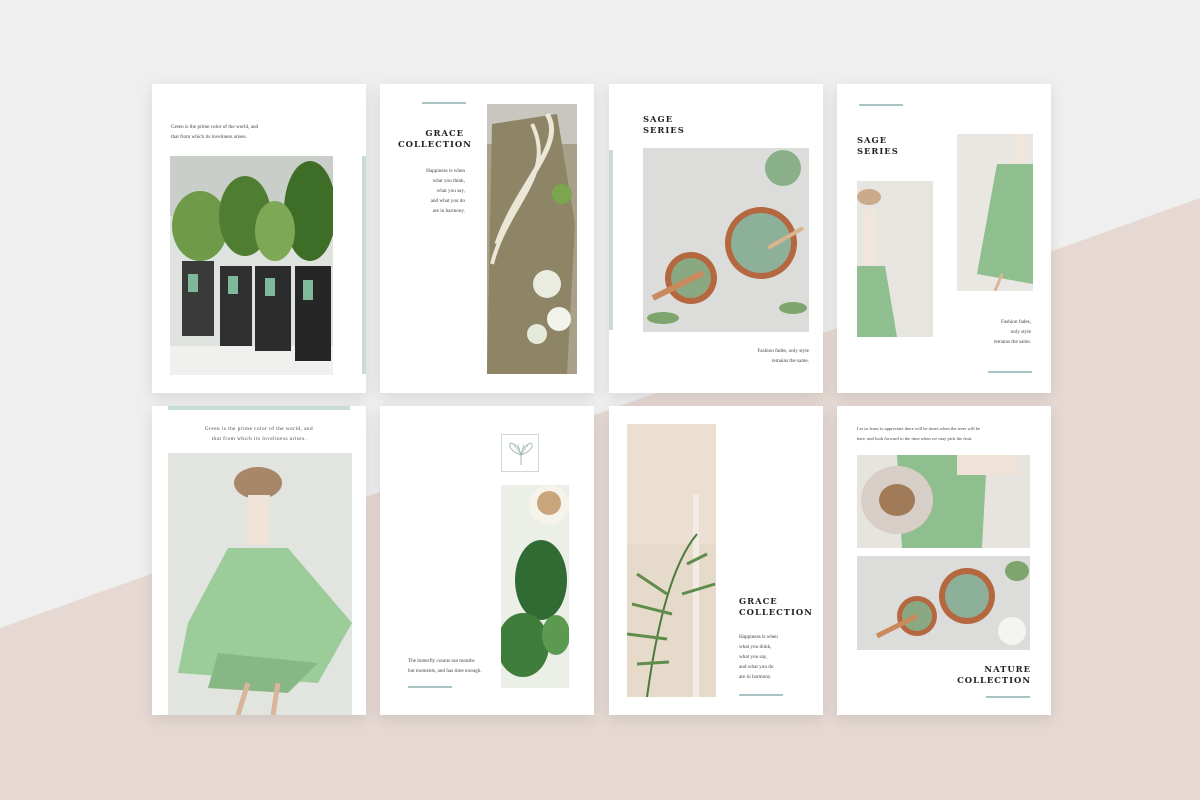  I want to click on salt-bowls-photo, so click(943, 603).